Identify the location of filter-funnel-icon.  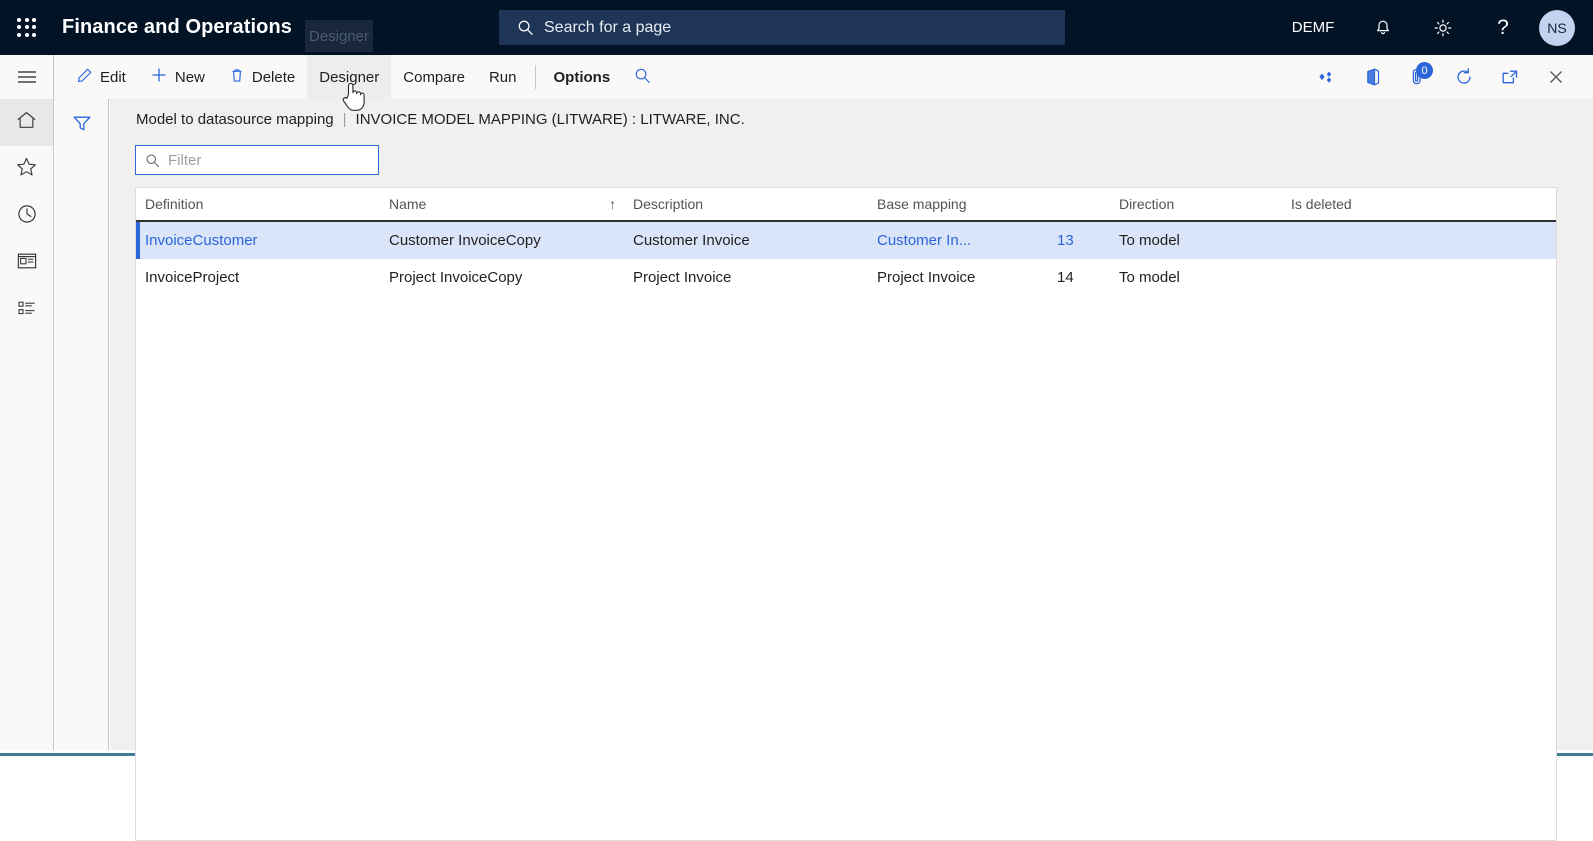
(81, 123).